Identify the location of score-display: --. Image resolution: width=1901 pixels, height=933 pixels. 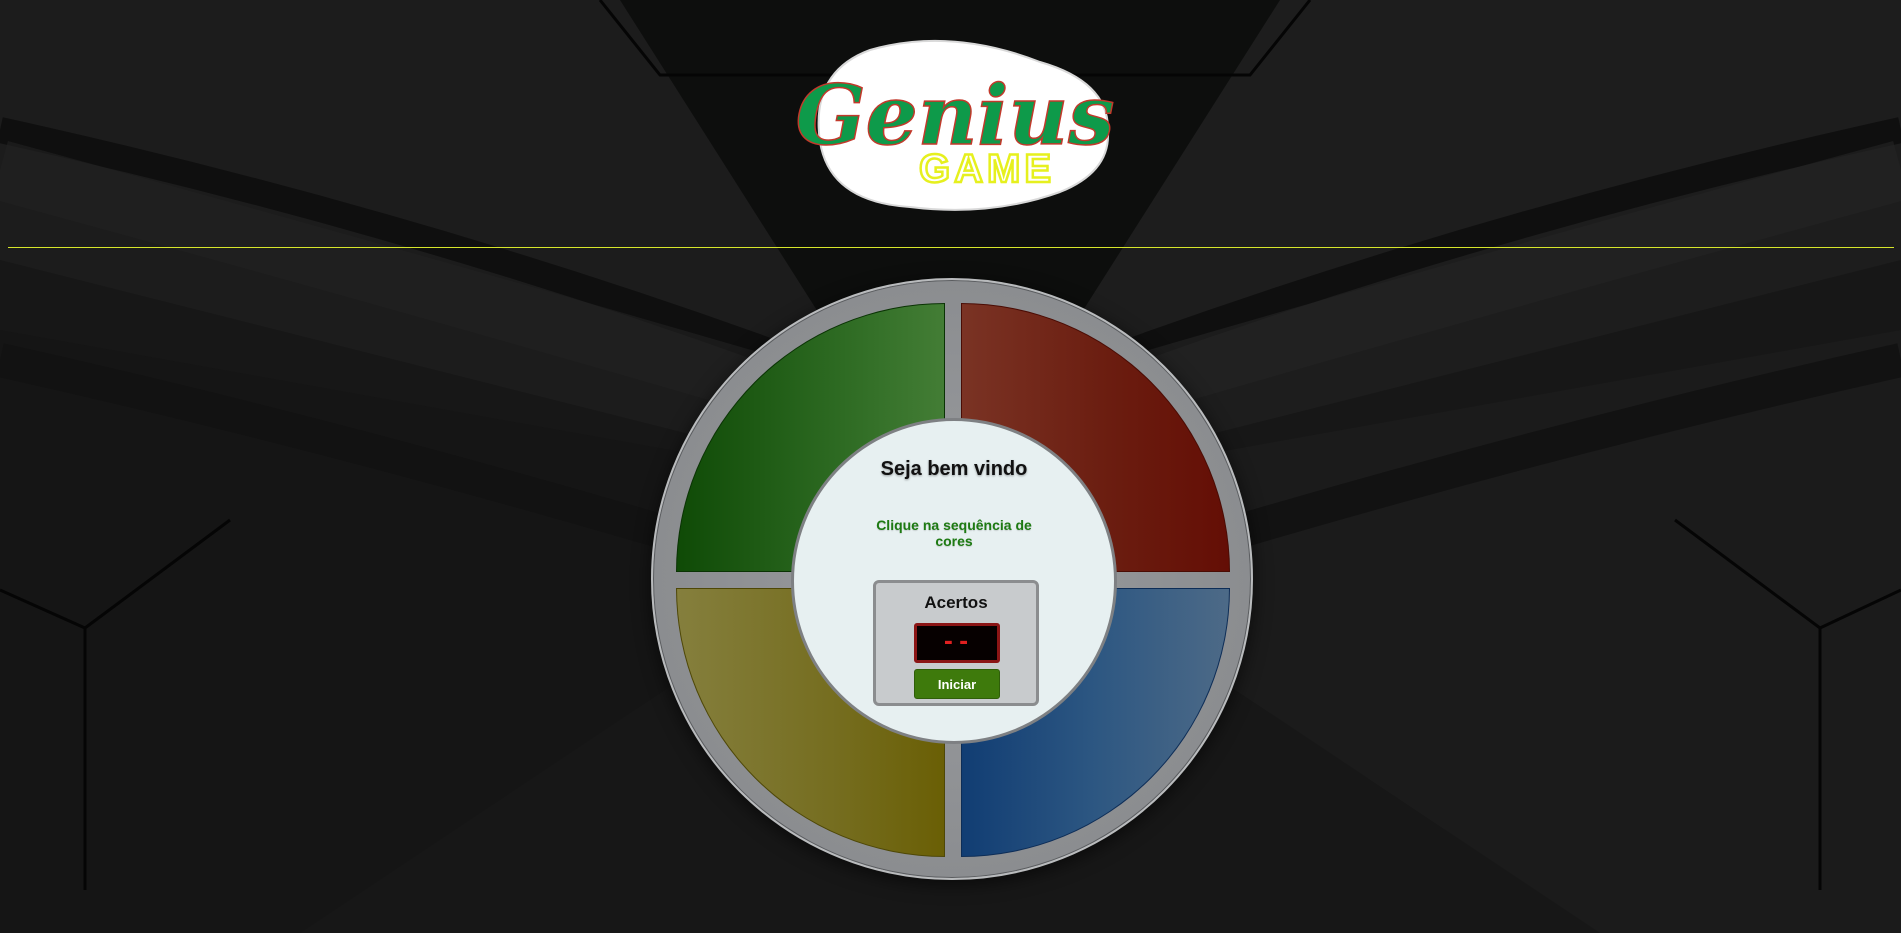
(957, 643).